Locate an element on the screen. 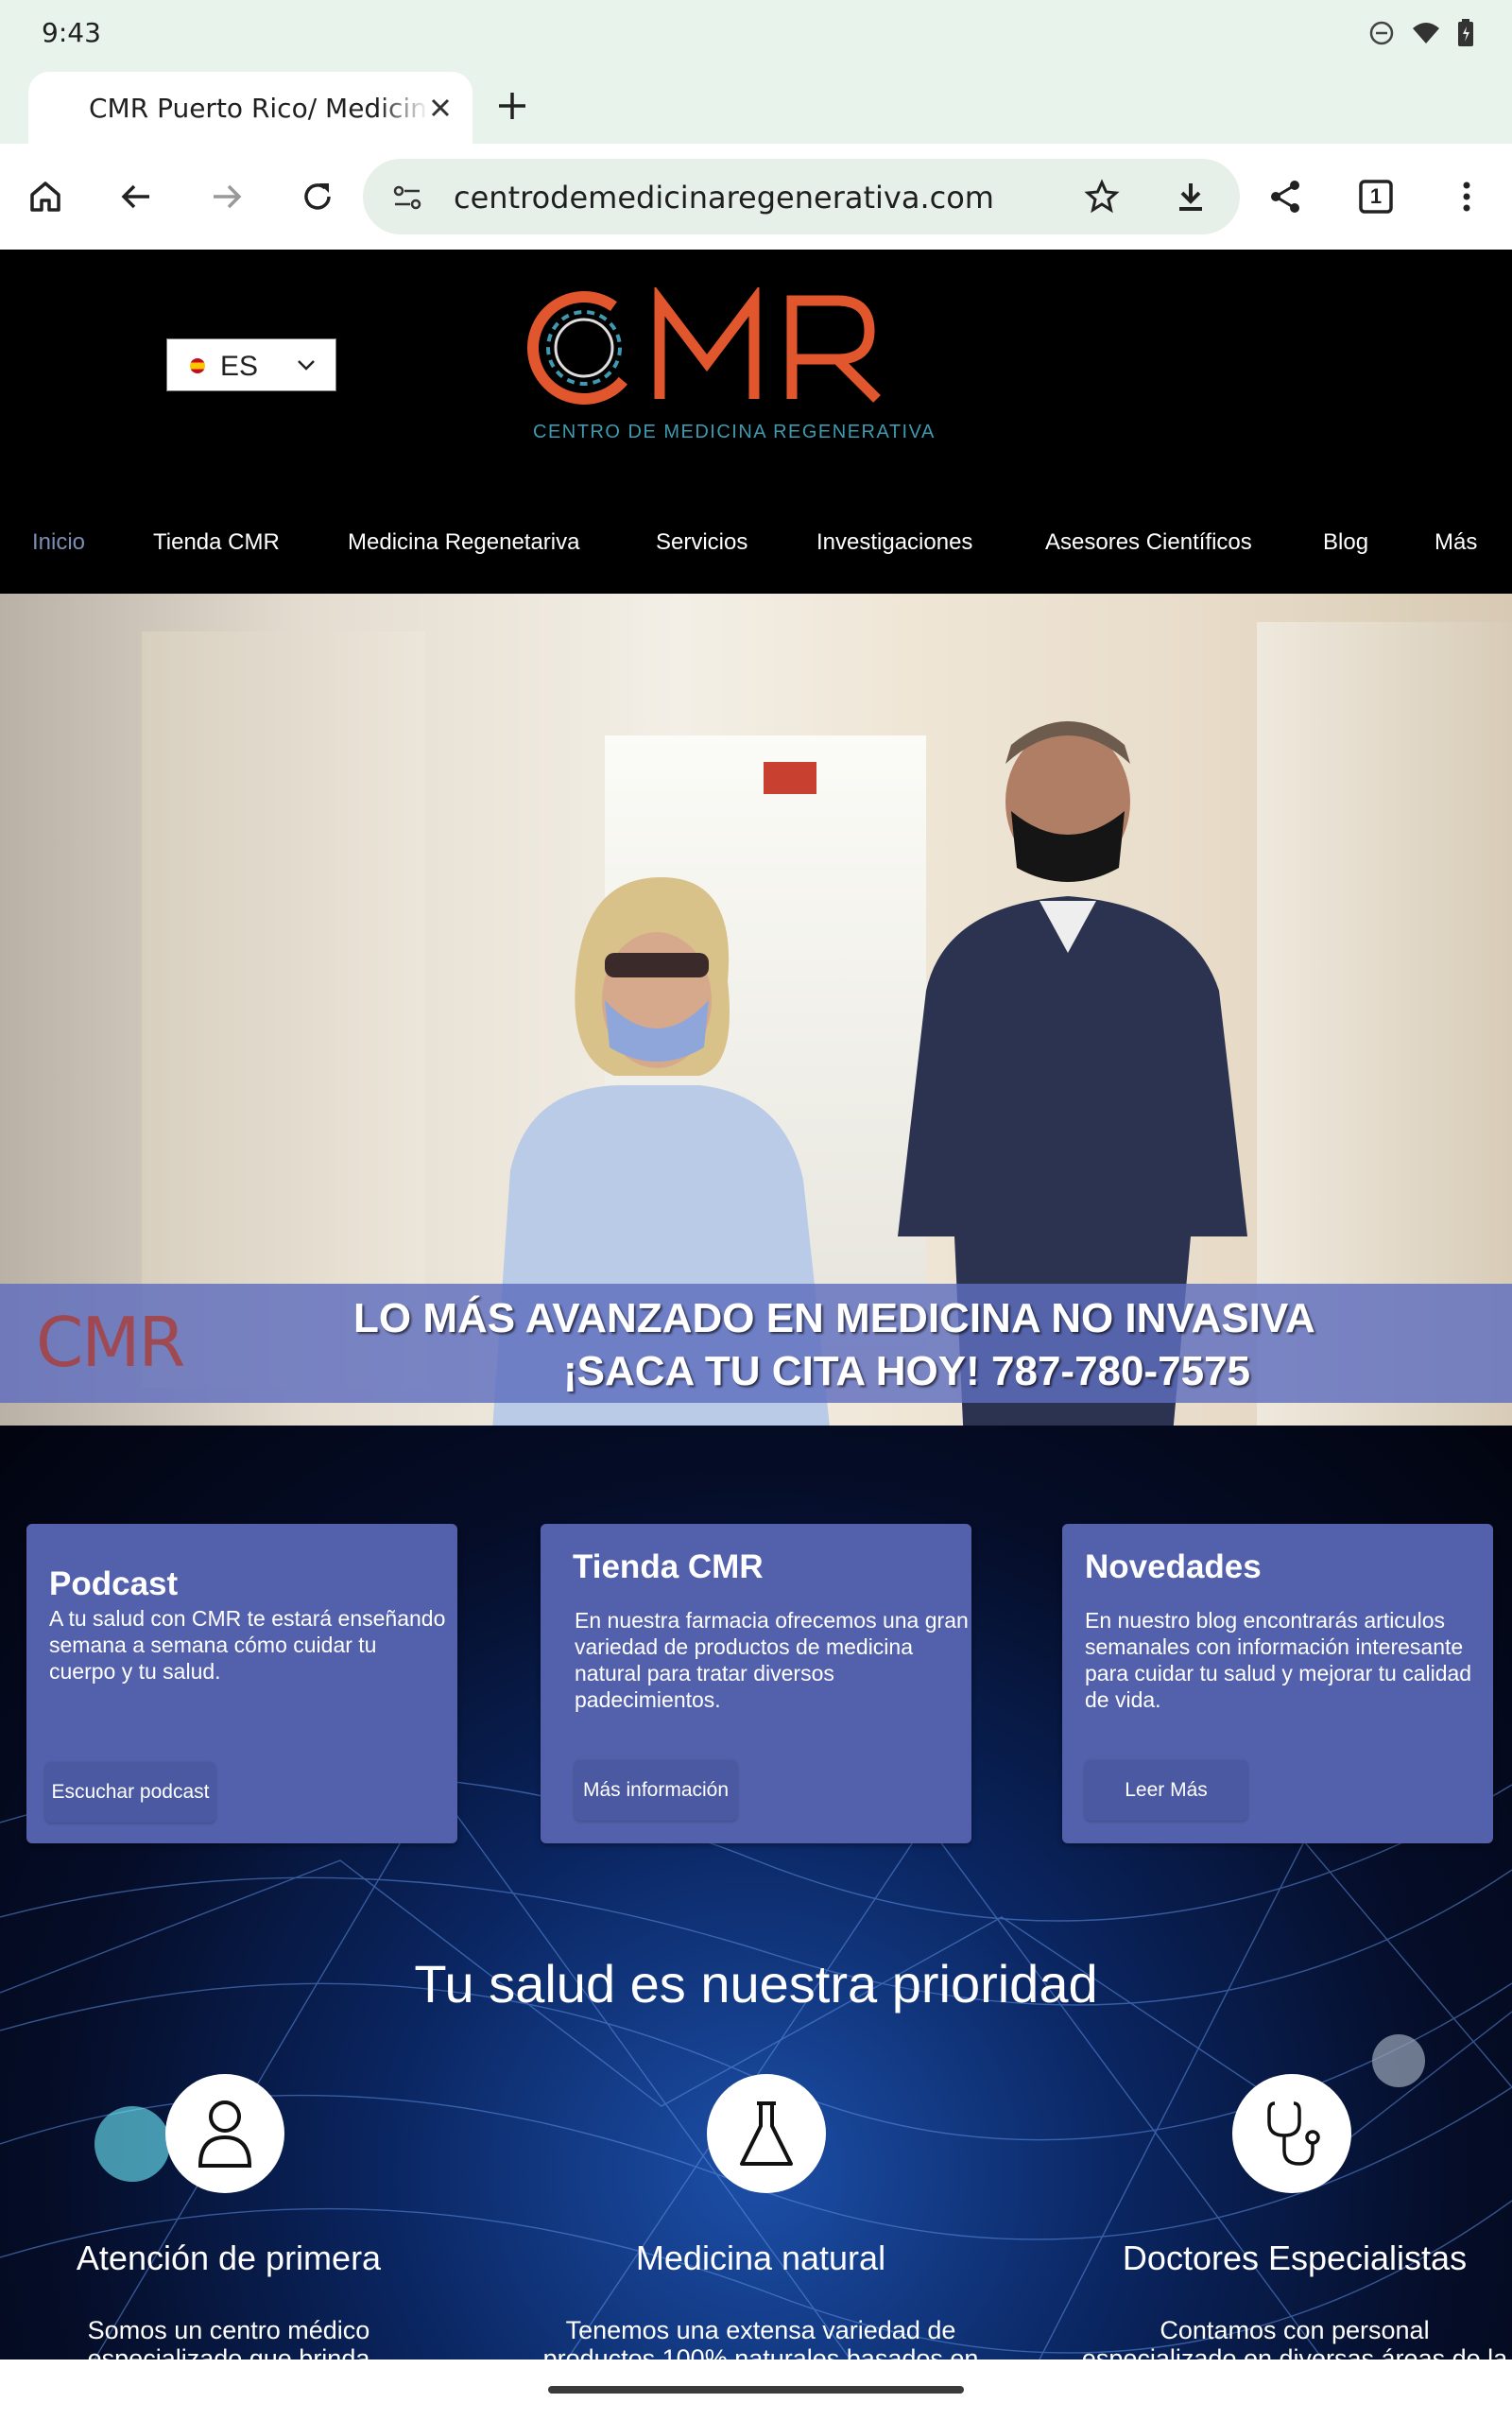 The image size is (1512, 2420). card-title: Podcast is located at coordinates (114, 1583).